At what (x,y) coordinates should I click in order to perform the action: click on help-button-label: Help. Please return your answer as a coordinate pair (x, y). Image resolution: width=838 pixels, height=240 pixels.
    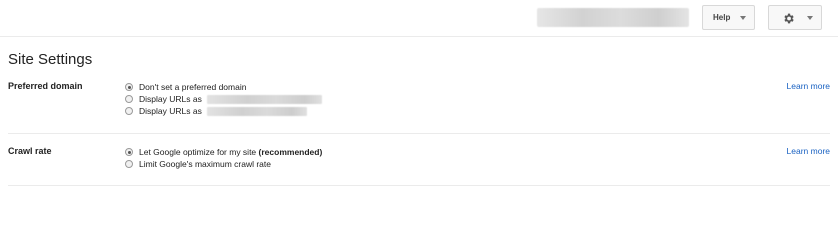
    Looking at the image, I should click on (722, 17).